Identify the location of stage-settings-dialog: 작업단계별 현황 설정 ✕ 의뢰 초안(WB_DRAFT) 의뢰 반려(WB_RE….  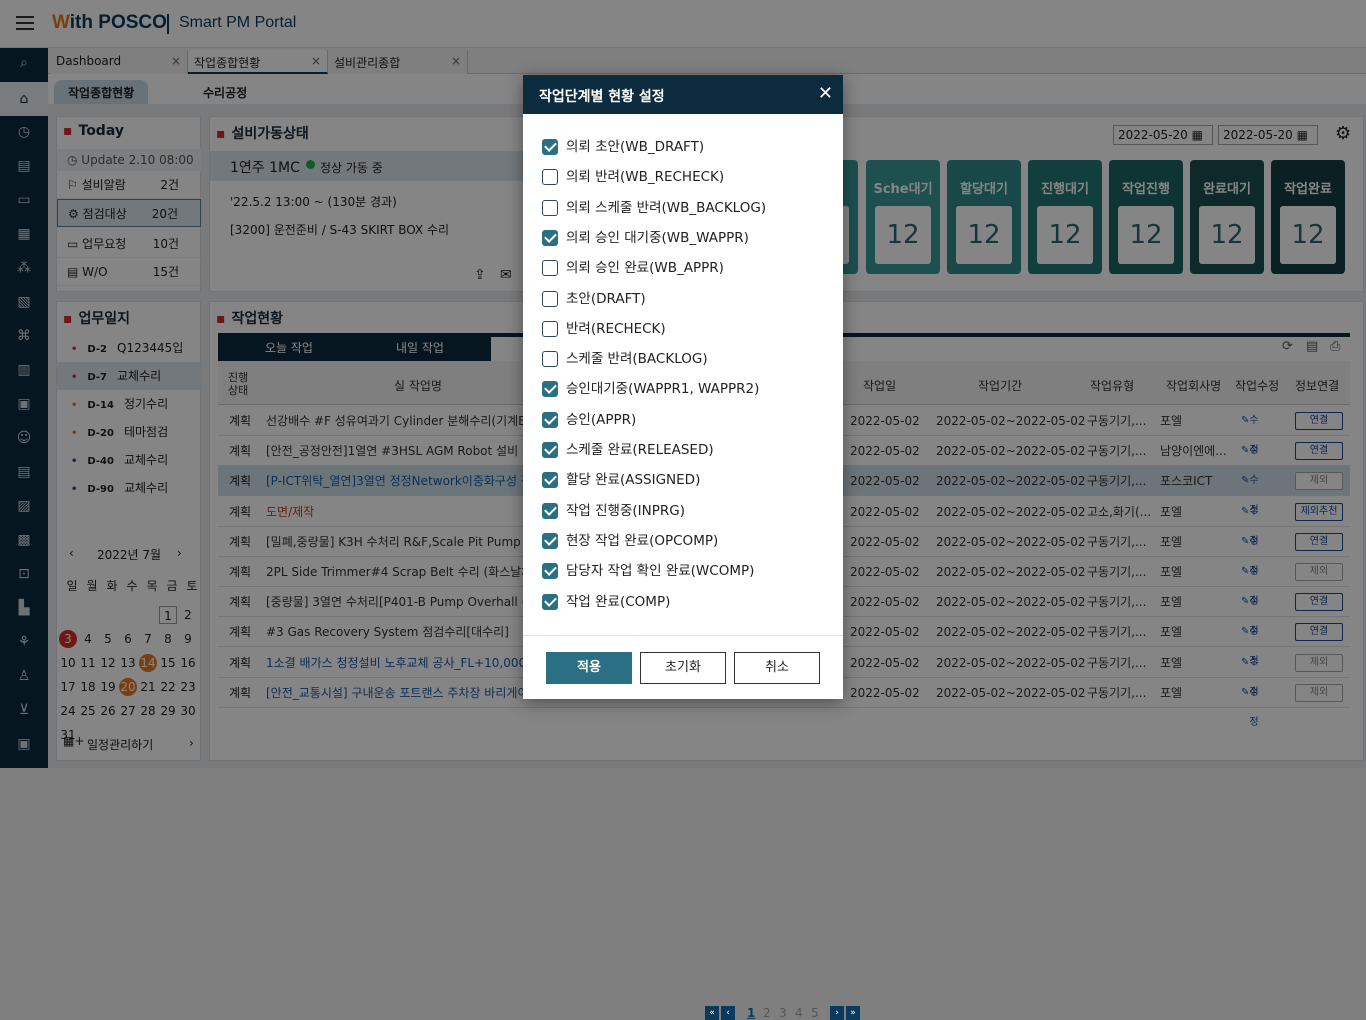
(683, 387).